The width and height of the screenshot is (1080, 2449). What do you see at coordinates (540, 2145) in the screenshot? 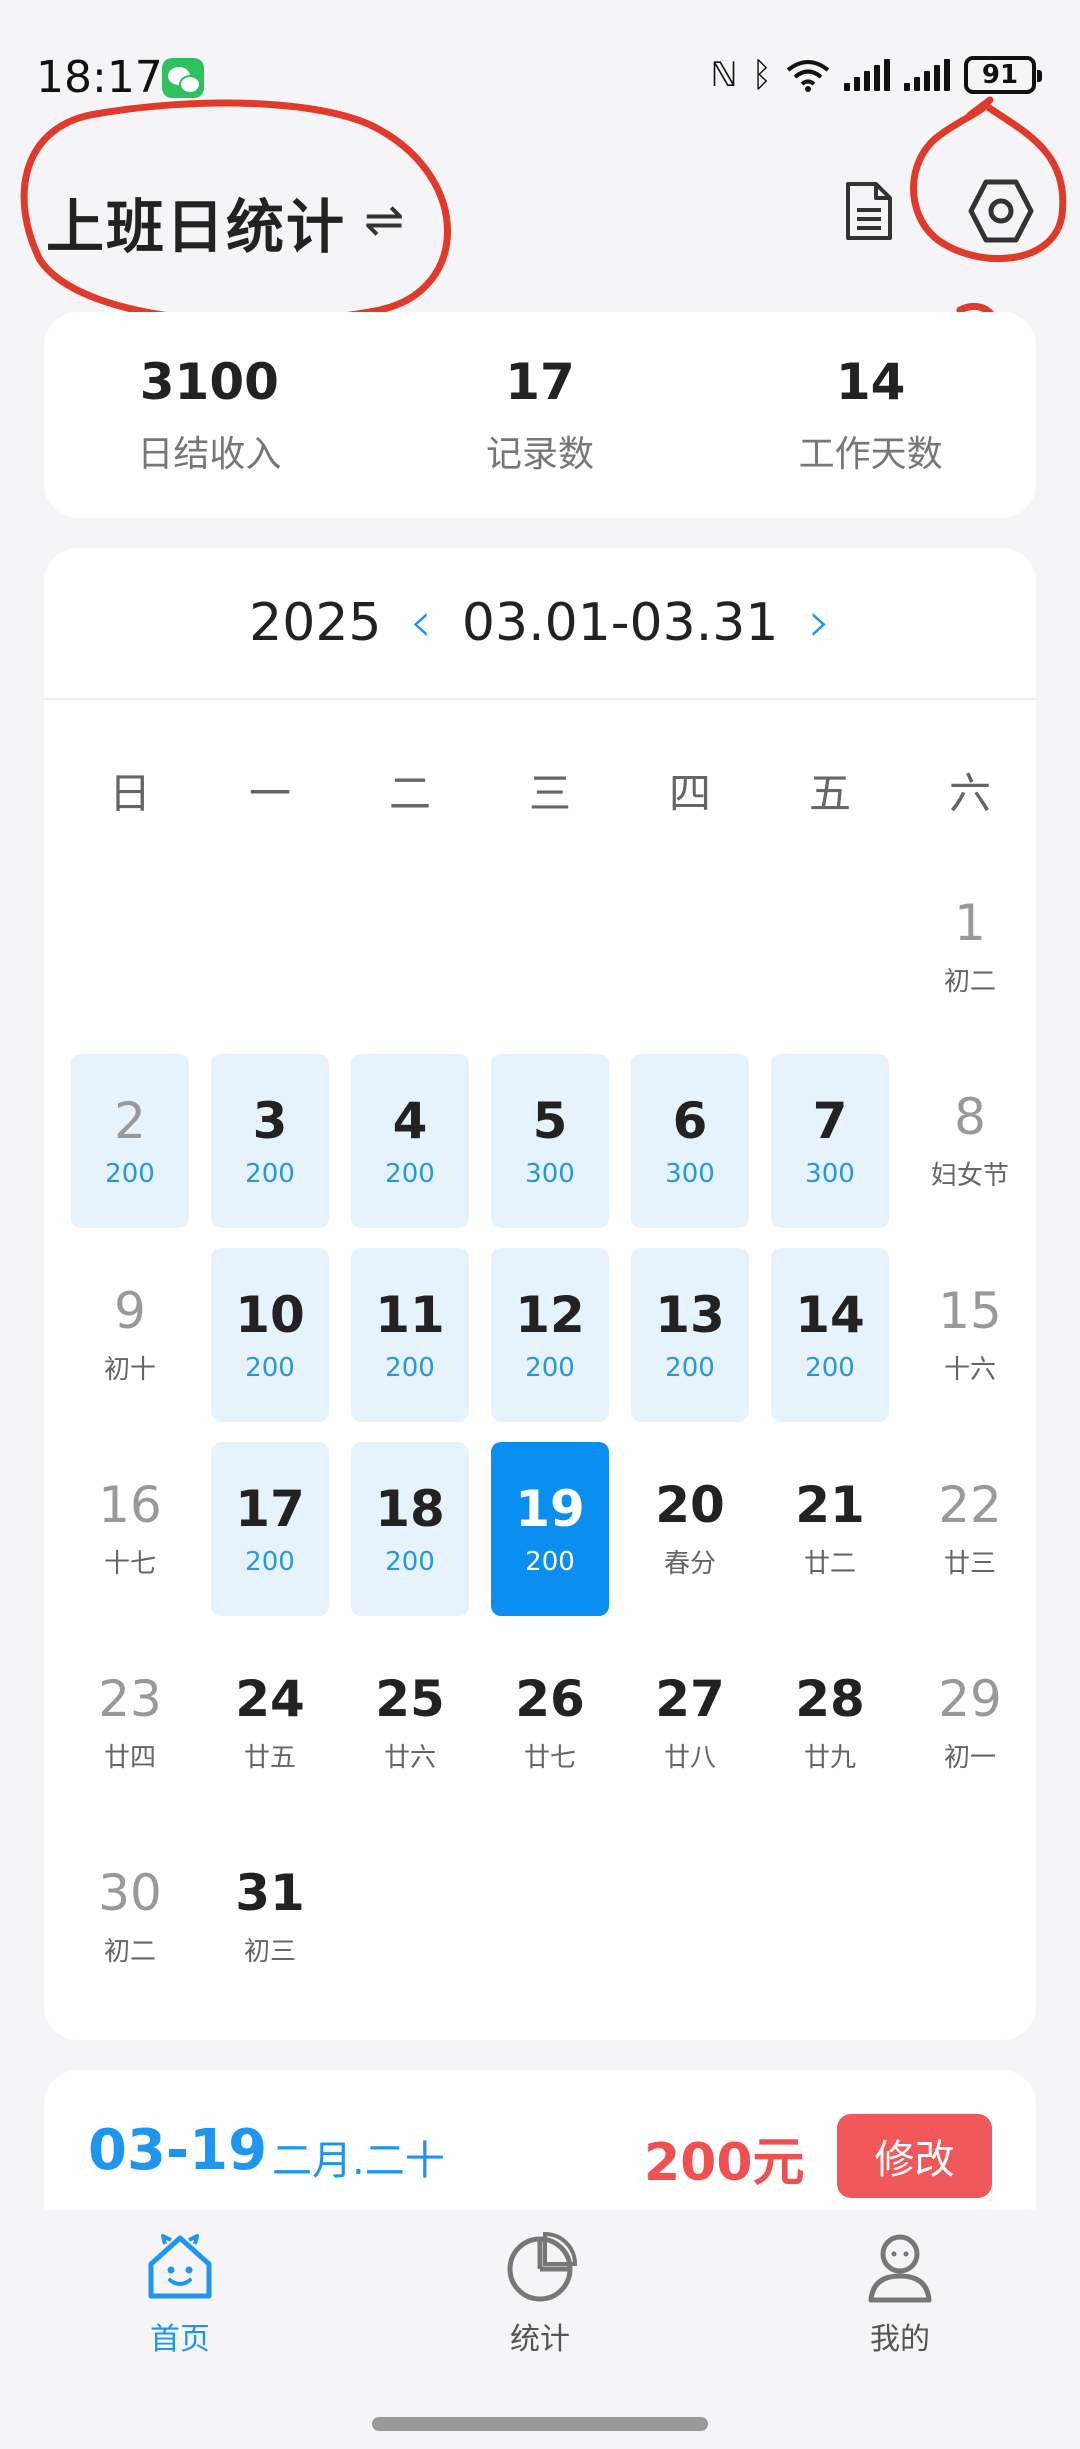
I see `day-detail-card: 03-19 二月.二十 200元 修改` at bounding box center [540, 2145].